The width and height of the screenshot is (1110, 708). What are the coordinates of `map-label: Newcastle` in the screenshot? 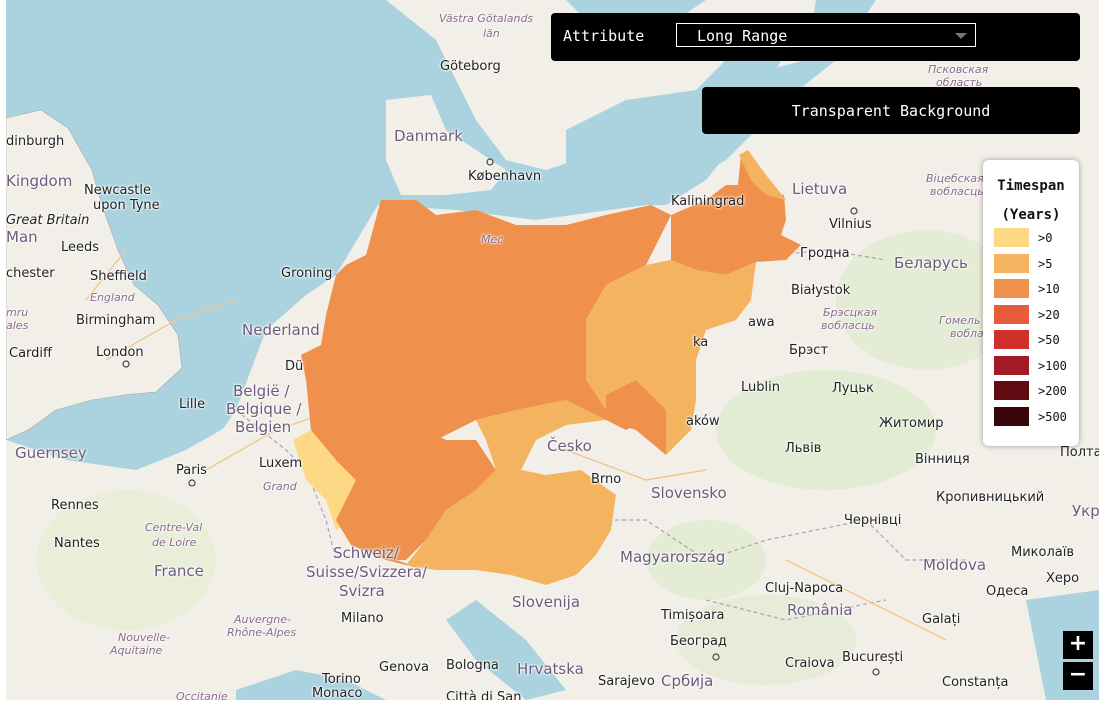 It's located at (117, 190).